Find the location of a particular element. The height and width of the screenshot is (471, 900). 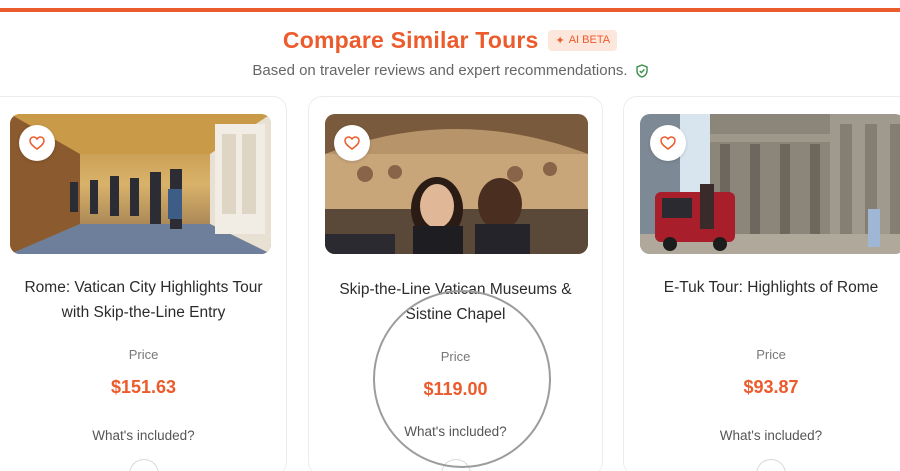

top-accent-bar is located at coordinates (450, 6).